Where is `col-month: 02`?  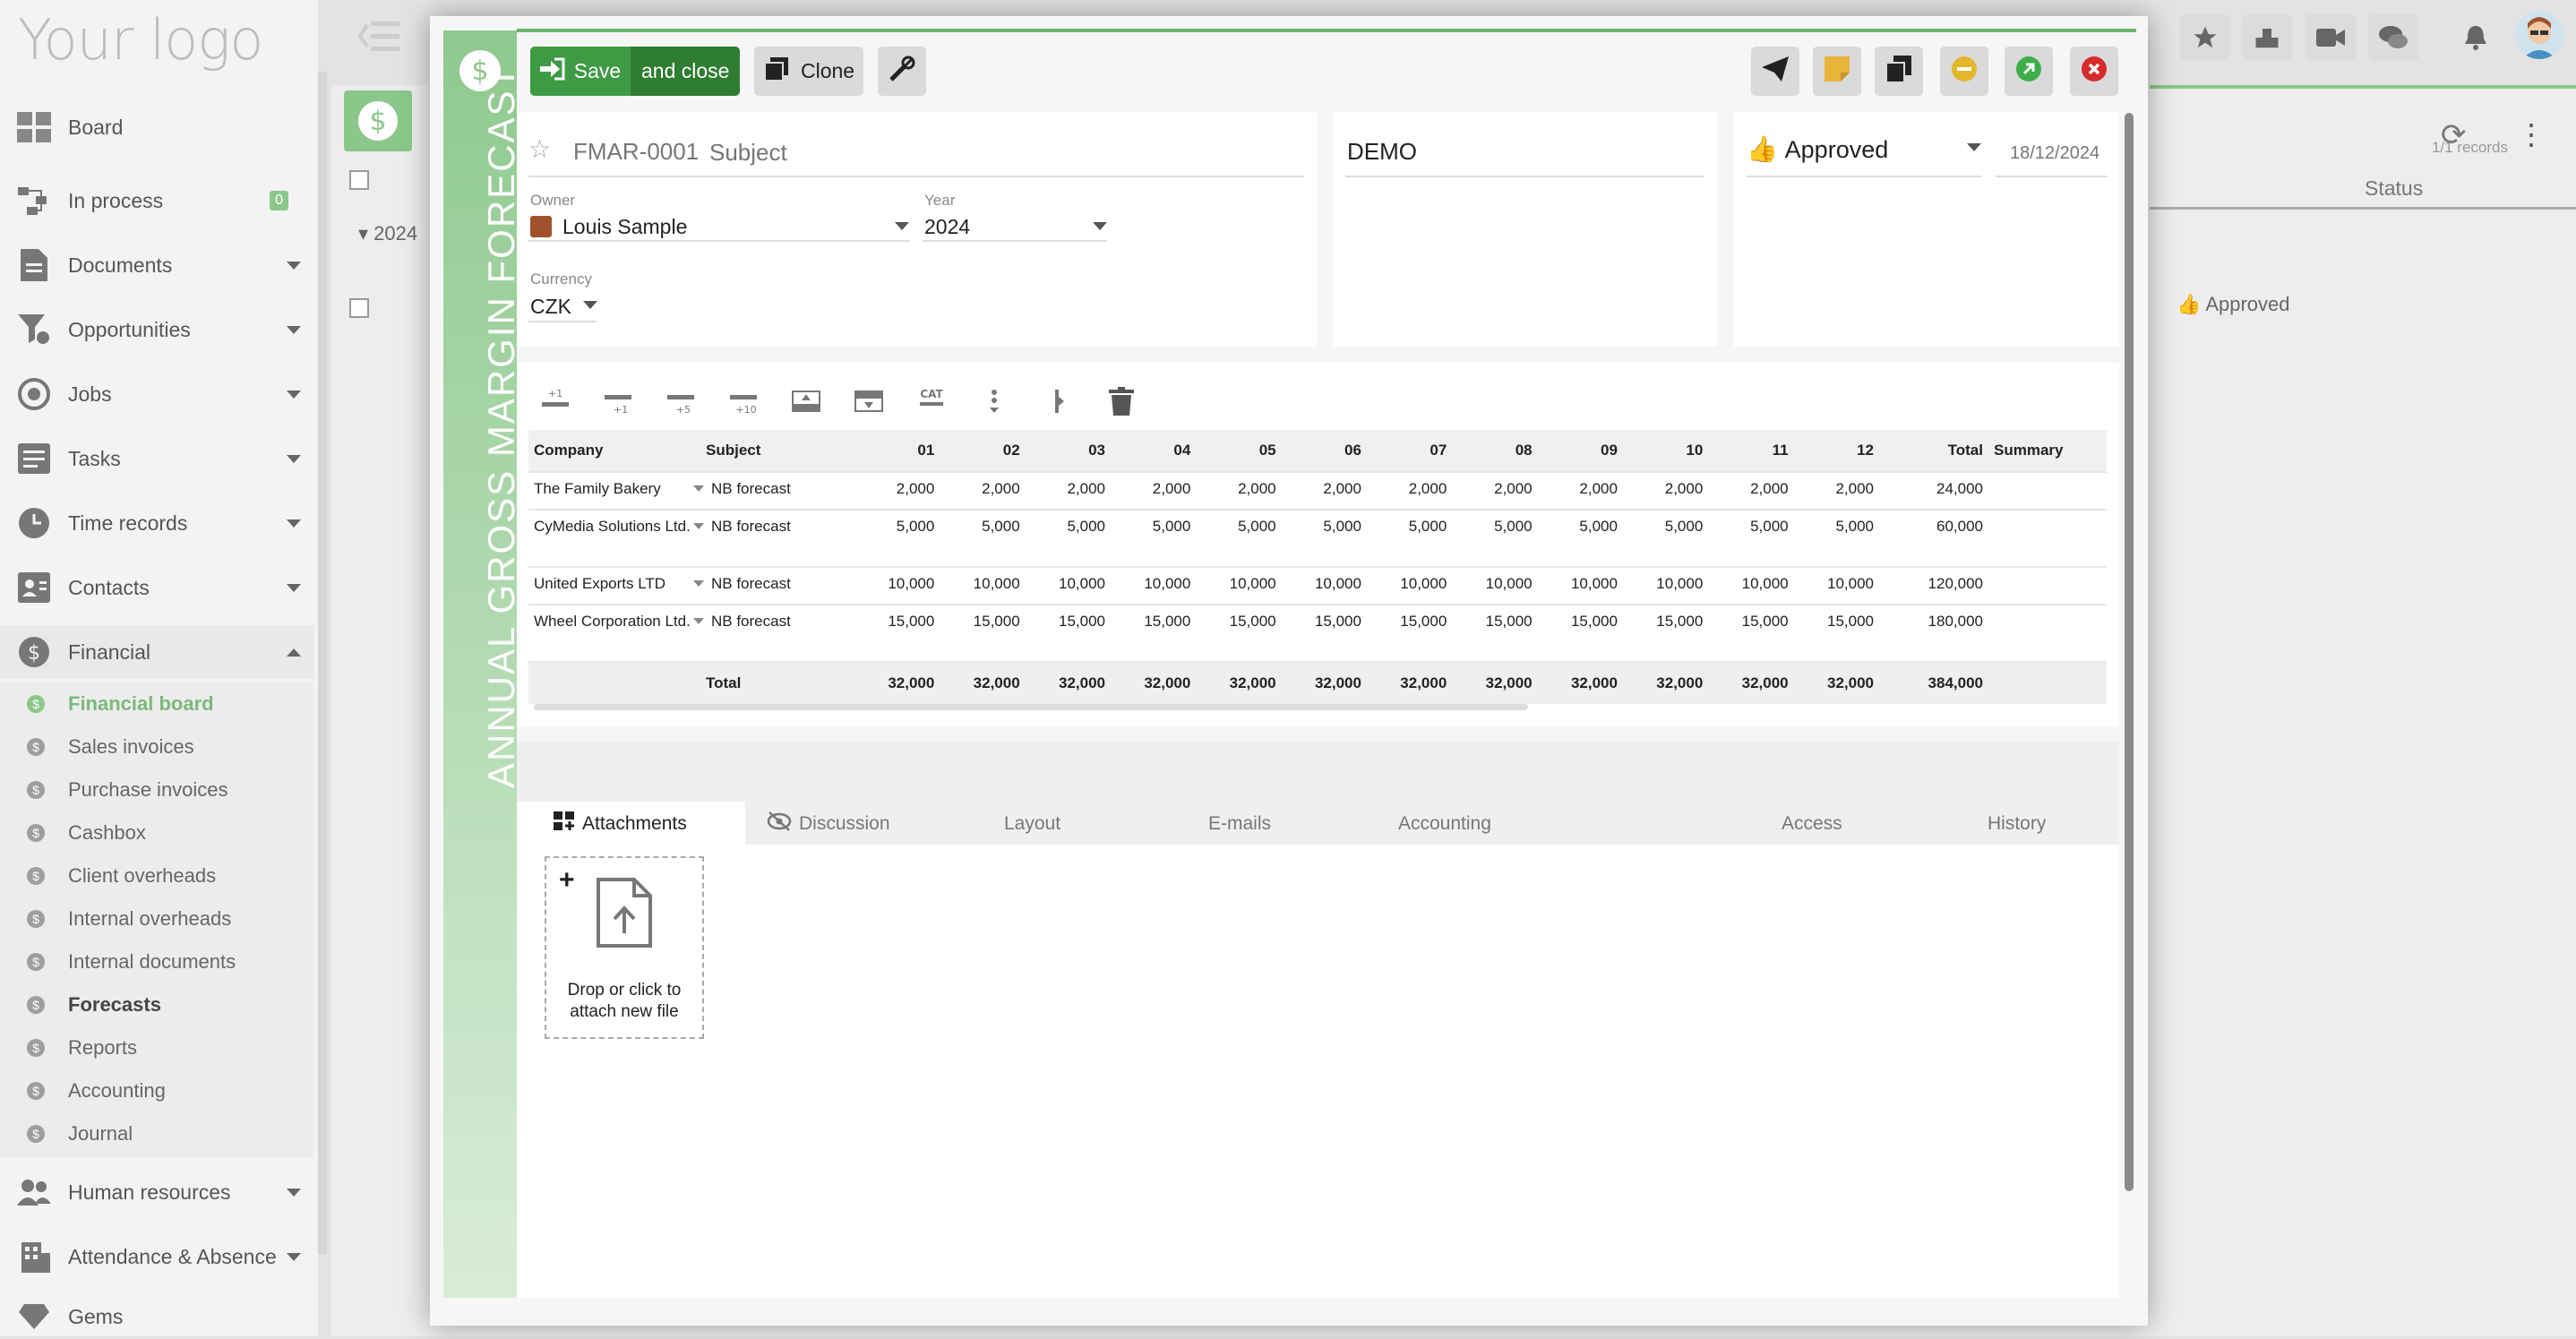 col-month: 02 is located at coordinates (983, 451).